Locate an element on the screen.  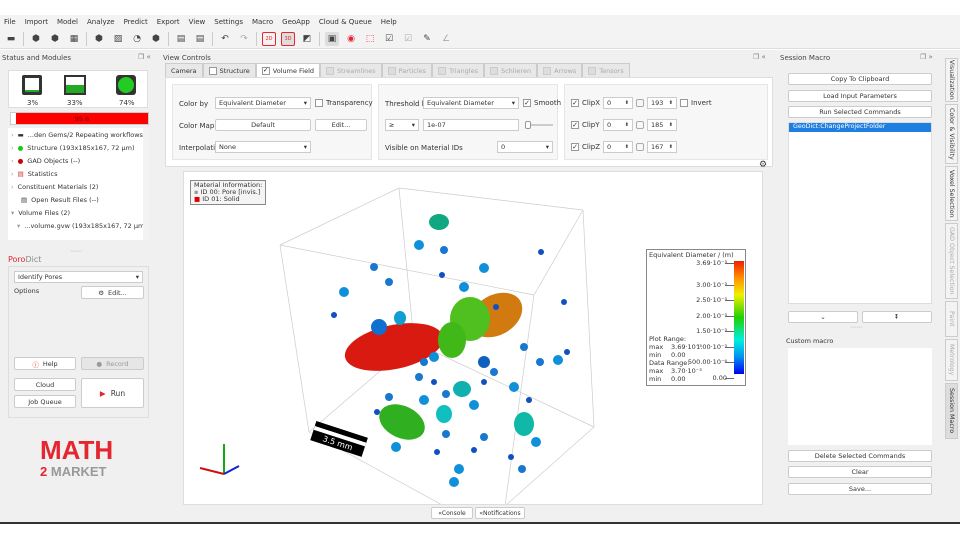
view-3d-button: 3D is located at coordinates (288, 38).